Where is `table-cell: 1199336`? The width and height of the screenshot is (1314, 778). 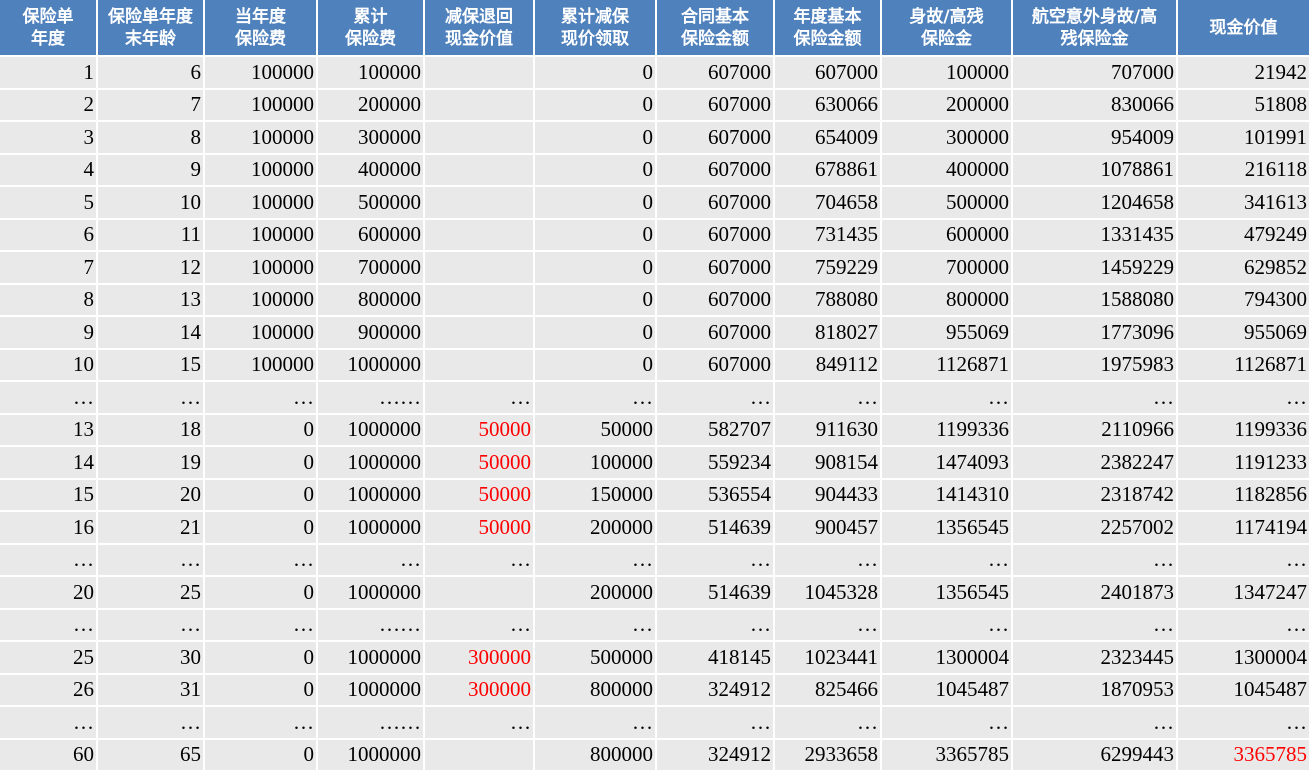 table-cell: 1199336 is located at coordinates (1244, 430).